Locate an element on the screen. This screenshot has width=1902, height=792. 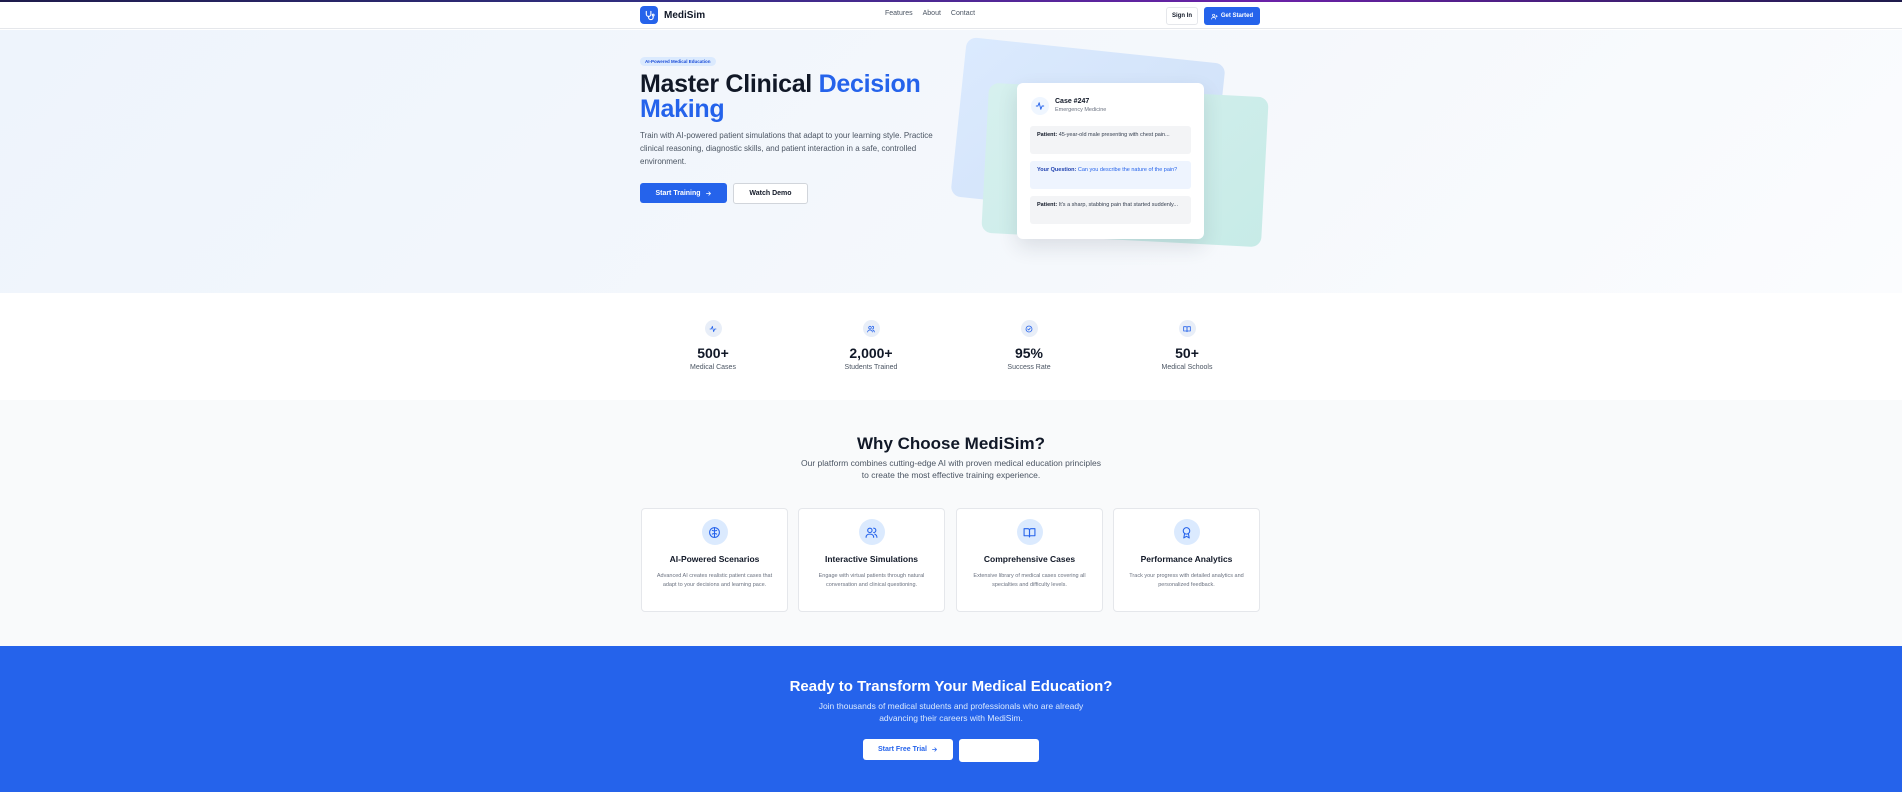
case-title: Case #247 is located at coordinates (1072, 101).